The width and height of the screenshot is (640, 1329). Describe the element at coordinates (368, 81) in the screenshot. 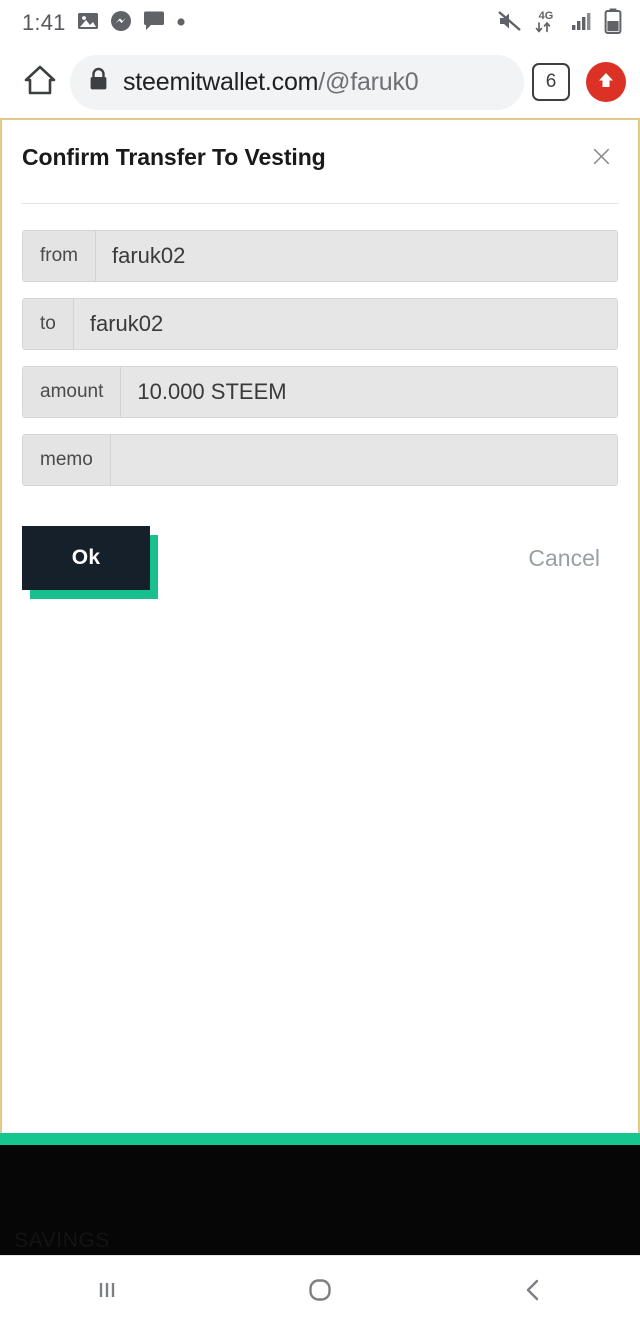

I see `url-path: /@faruk0` at that location.